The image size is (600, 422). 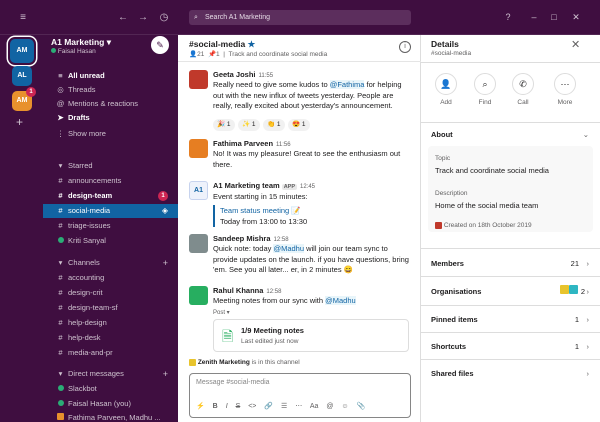 I want to click on section-header-starred: ▾ Starred, so click(x=110, y=166).